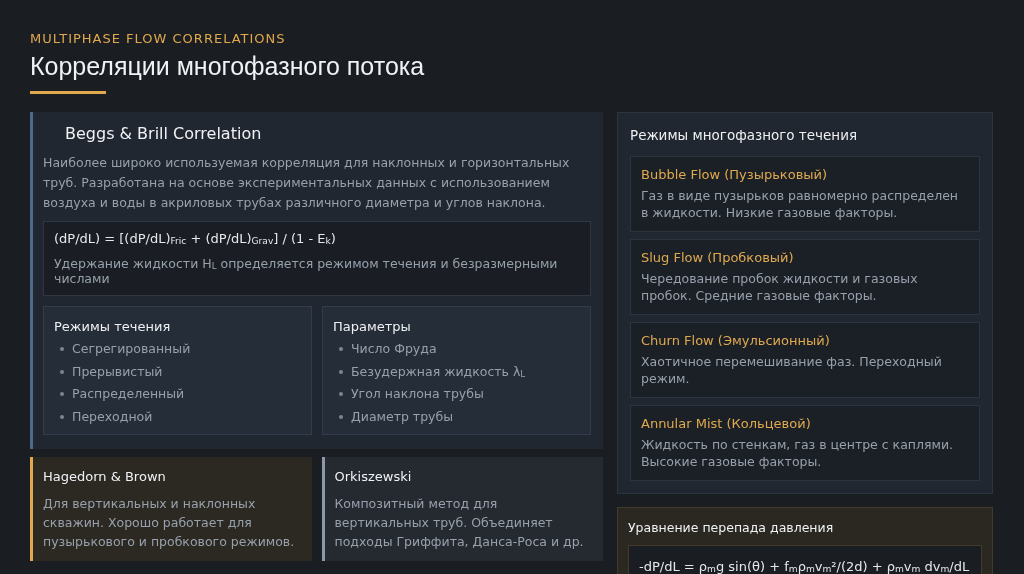 The image size is (1024, 574). I want to click on regime-name: Churn Flow (Эмульсионный), so click(736, 340).